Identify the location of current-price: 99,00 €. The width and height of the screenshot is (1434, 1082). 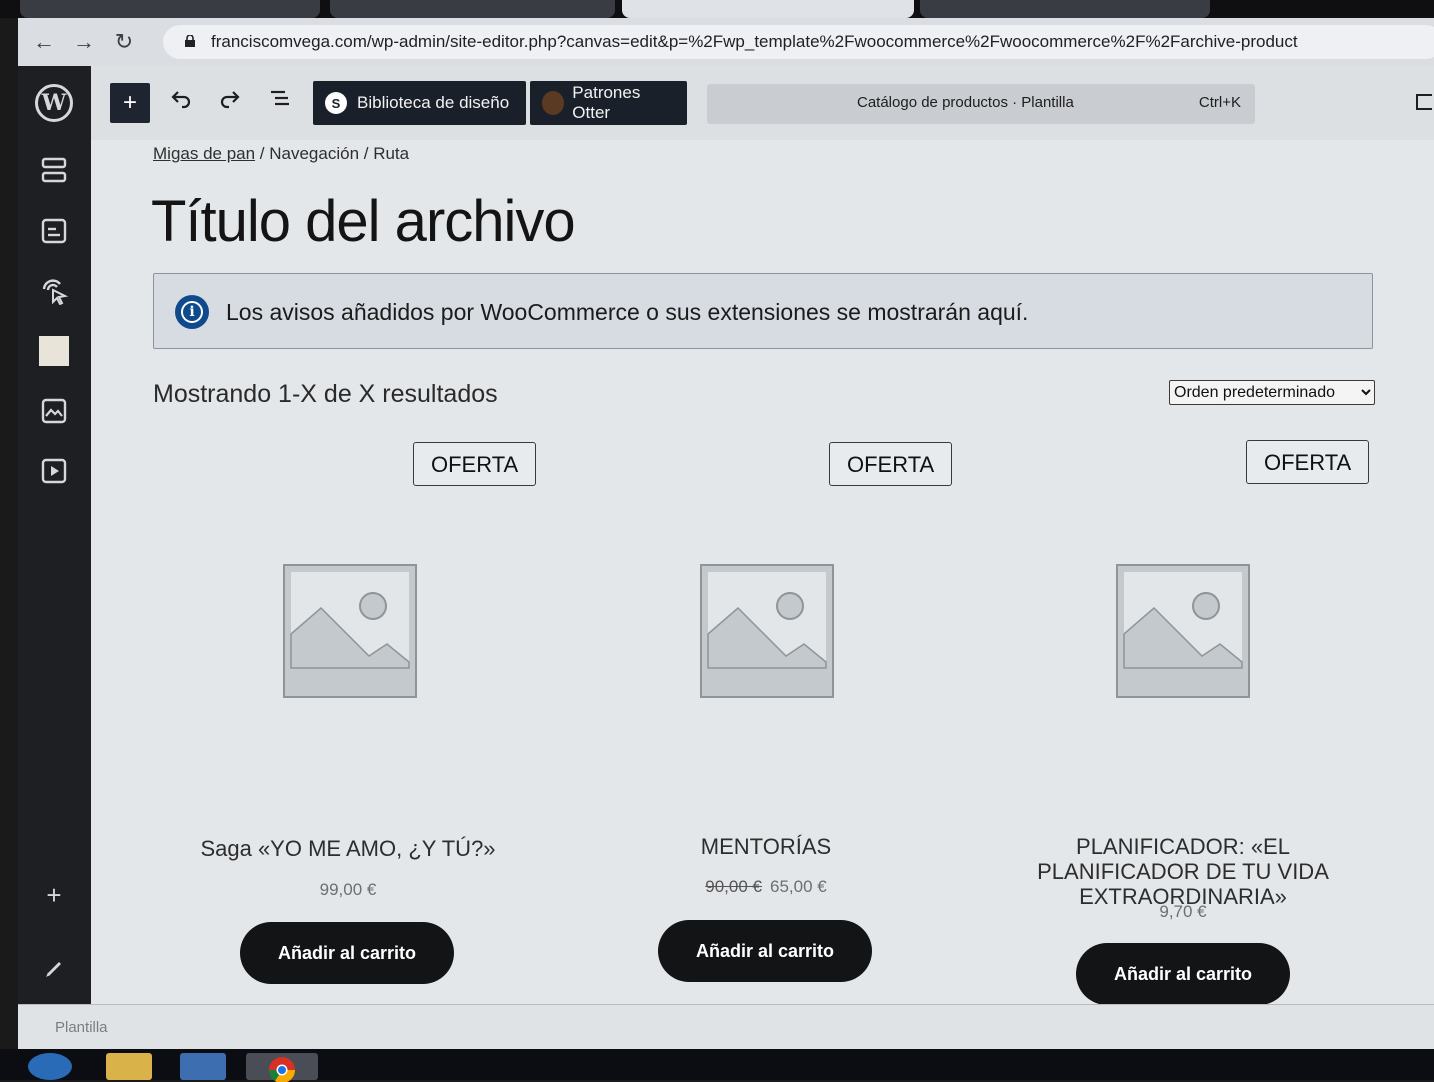
(348, 889).